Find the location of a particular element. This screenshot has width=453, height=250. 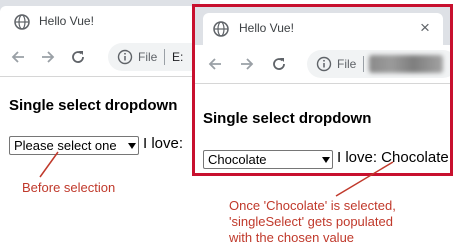

before-pointer-line is located at coordinates (49, 164).